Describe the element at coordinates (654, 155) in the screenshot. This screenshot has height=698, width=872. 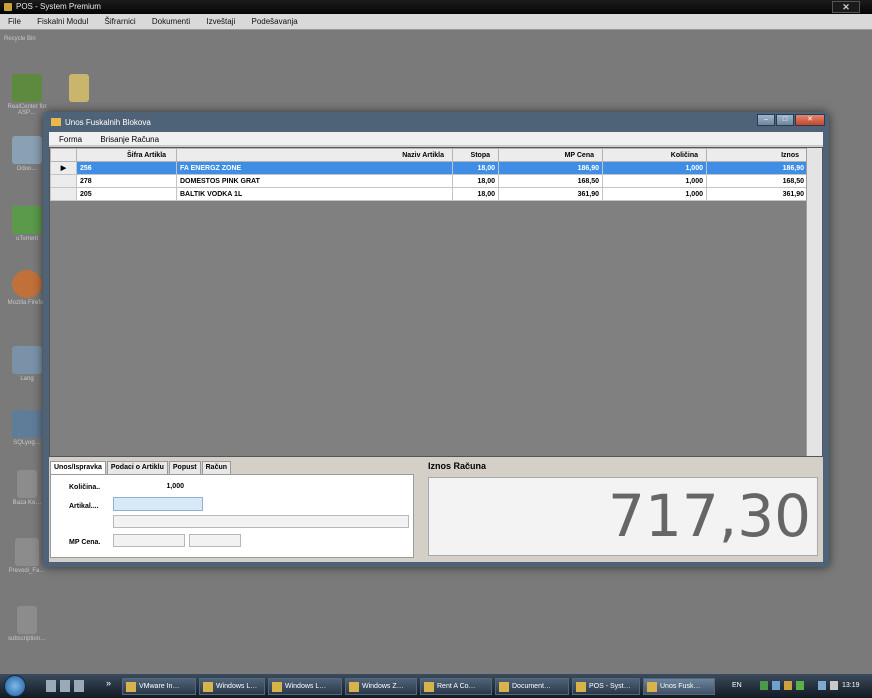
I see `col-header-kolicina: Količina` at that location.